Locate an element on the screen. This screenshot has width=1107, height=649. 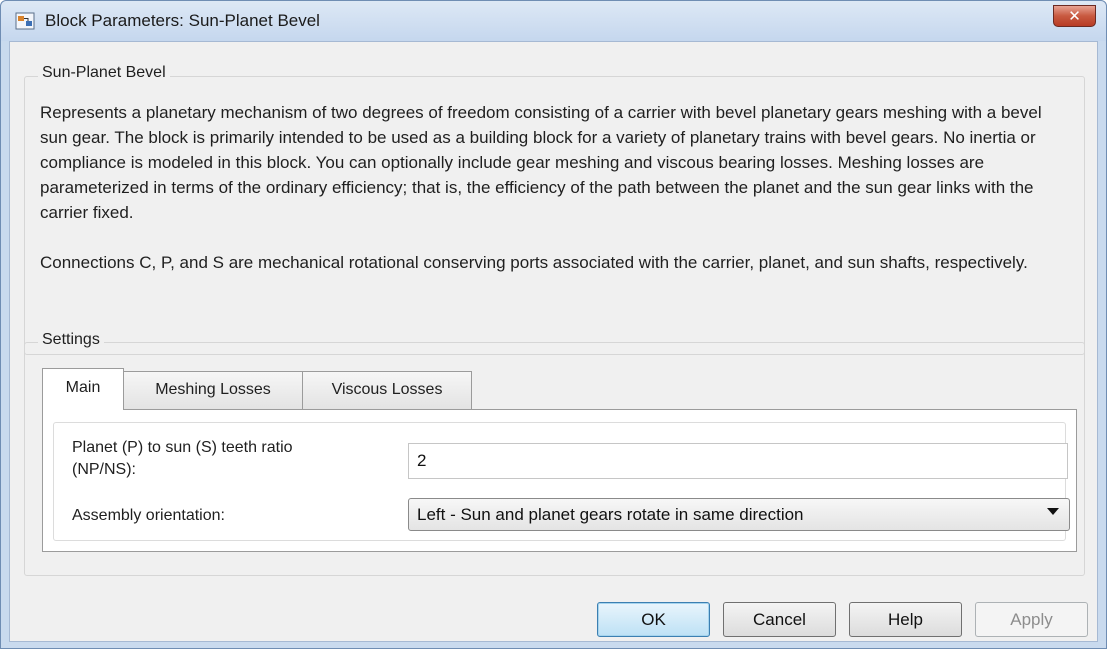
settings-group-title: Settings is located at coordinates (71, 340).